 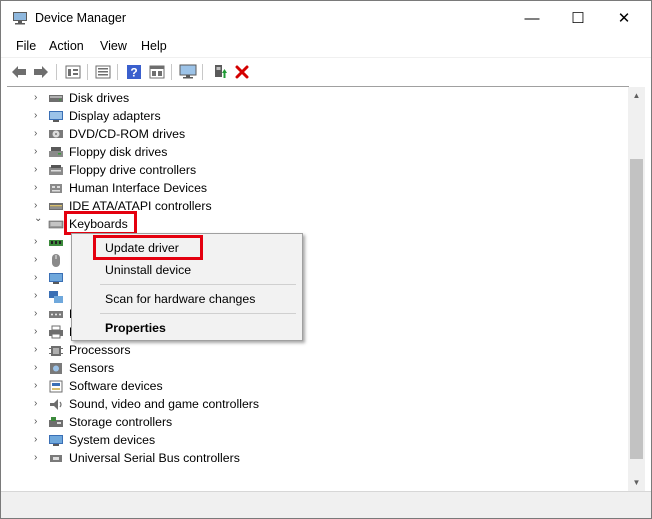 I want to click on tree-node: › Sound, video and game controllers, so click(x=307, y=404).